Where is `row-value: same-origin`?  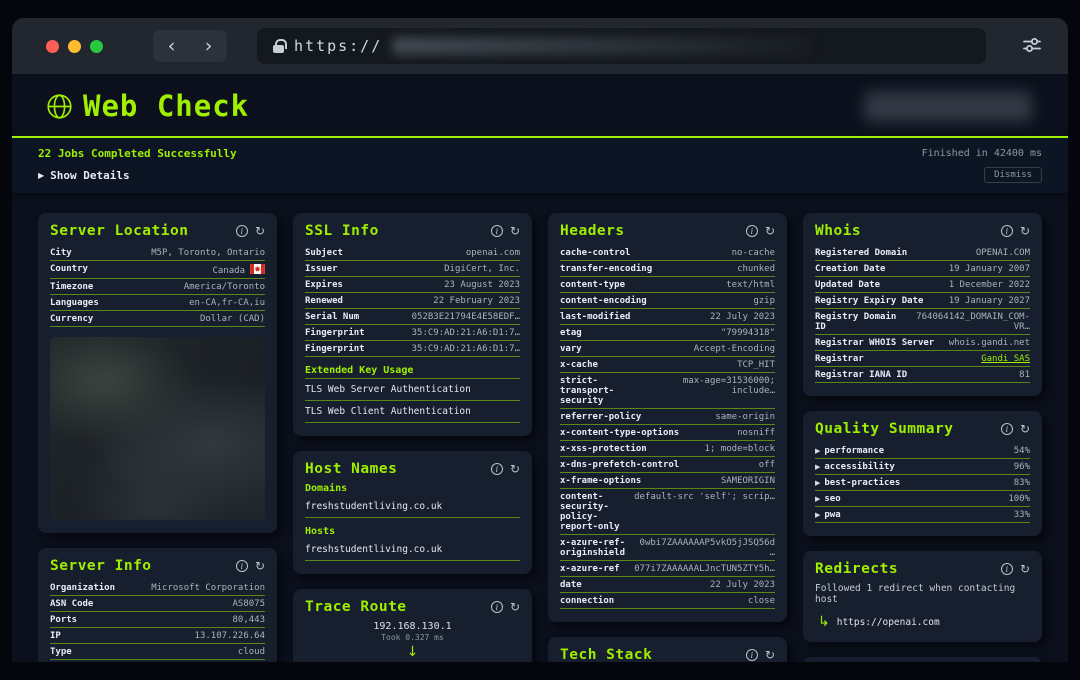 row-value: same-origin is located at coordinates (745, 417).